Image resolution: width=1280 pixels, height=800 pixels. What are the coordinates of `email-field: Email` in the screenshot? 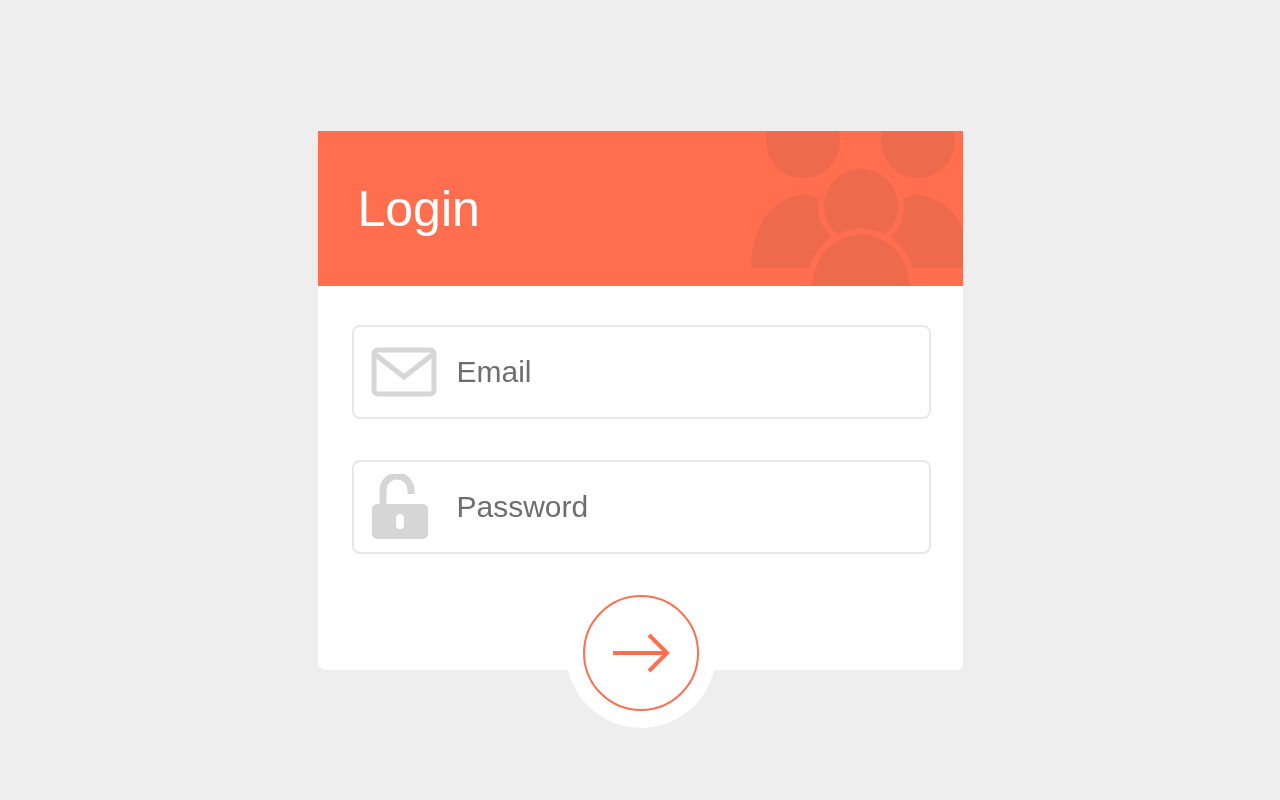 It's located at (641, 372).